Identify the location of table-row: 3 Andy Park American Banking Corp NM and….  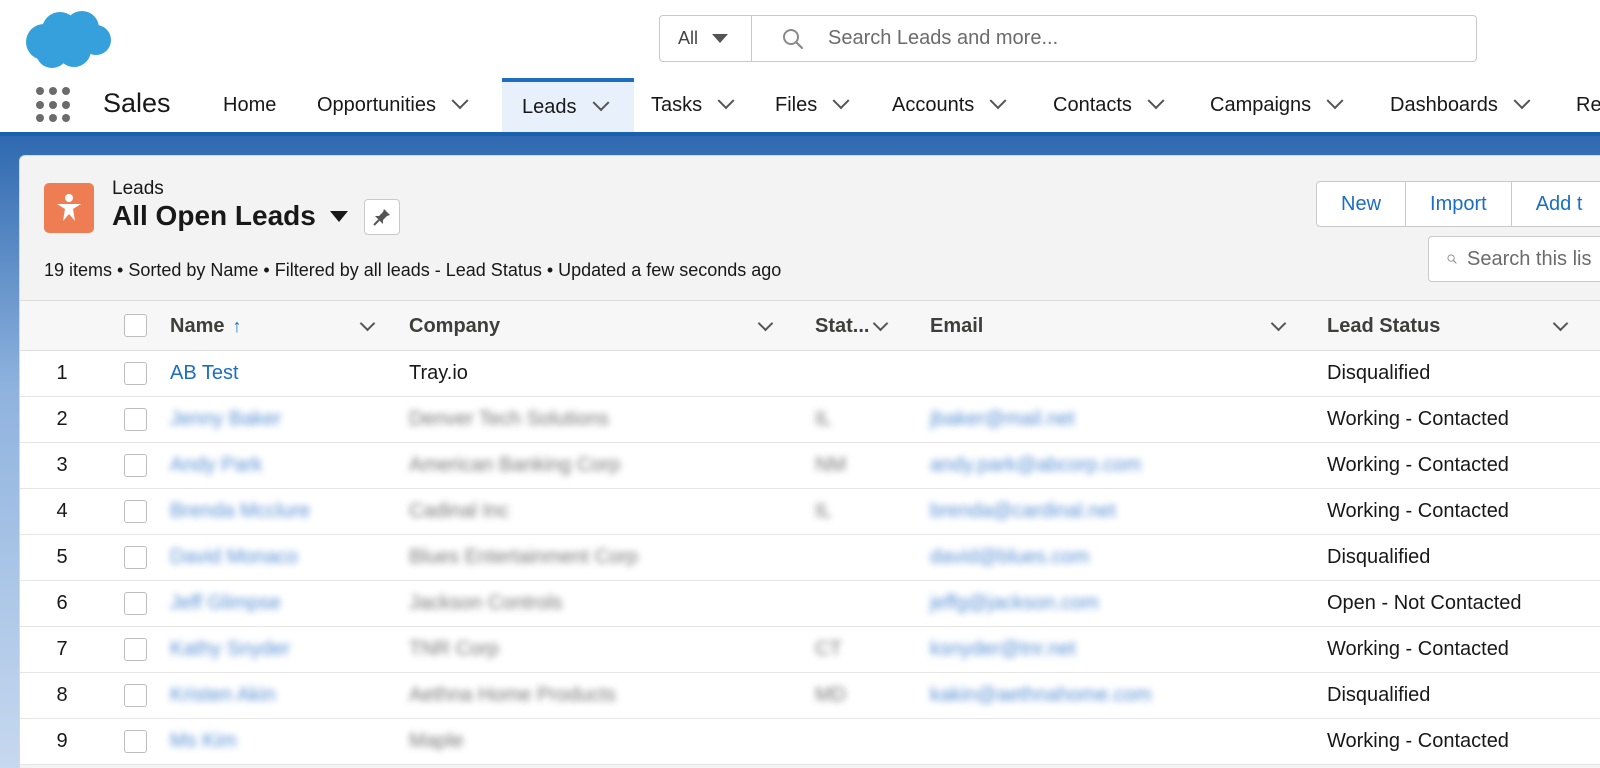
(810, 466).